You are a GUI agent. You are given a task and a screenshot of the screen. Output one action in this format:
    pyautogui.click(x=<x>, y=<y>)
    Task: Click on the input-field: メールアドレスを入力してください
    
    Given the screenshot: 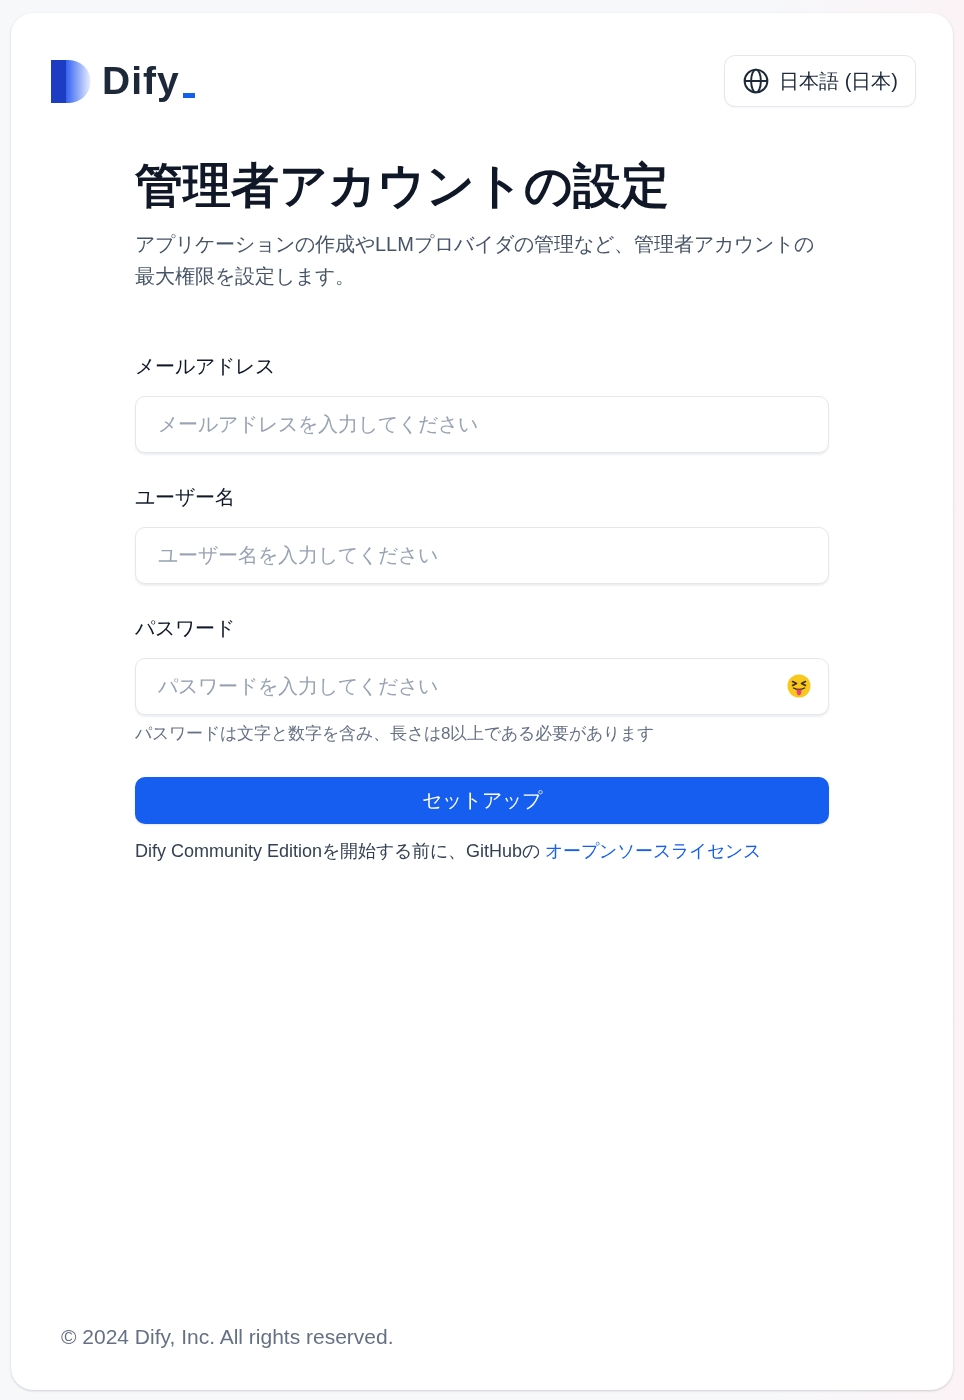 What is the action you would take?
    pyautogui.click(x=482, y=424)
    